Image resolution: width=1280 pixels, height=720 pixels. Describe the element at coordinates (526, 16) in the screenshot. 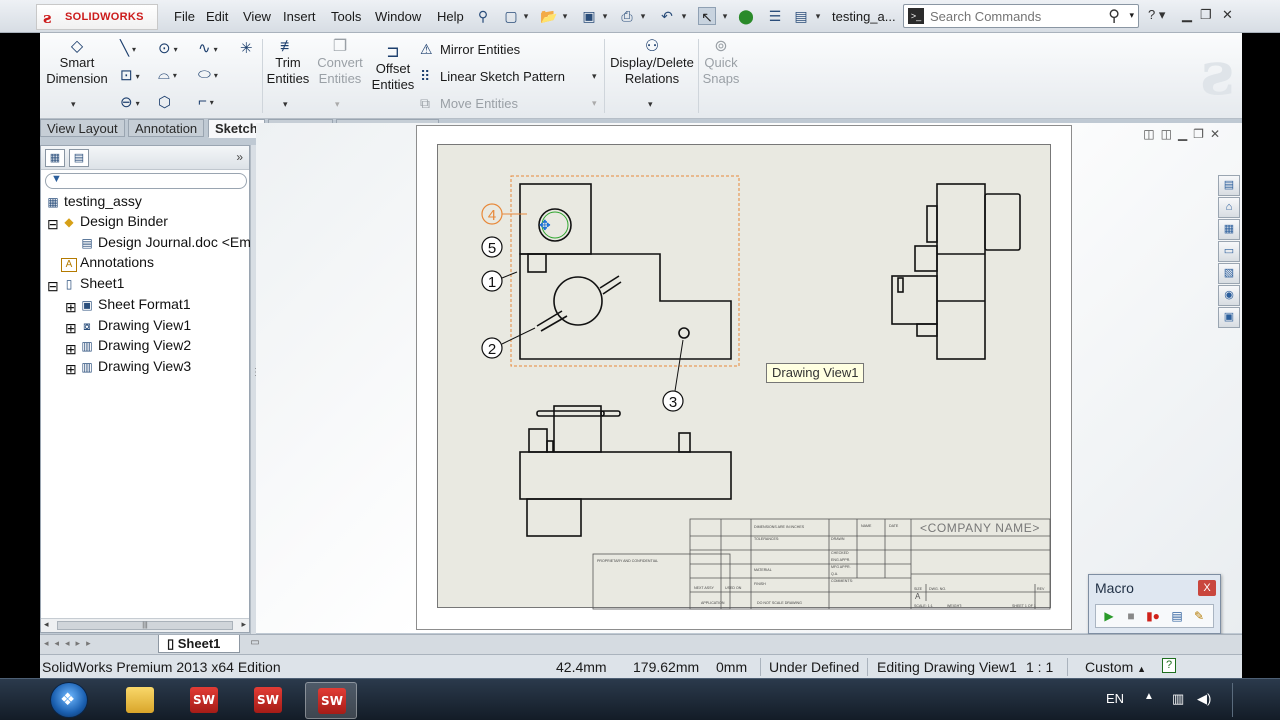

I see `new-dropdown-icon: ▾` at that location.